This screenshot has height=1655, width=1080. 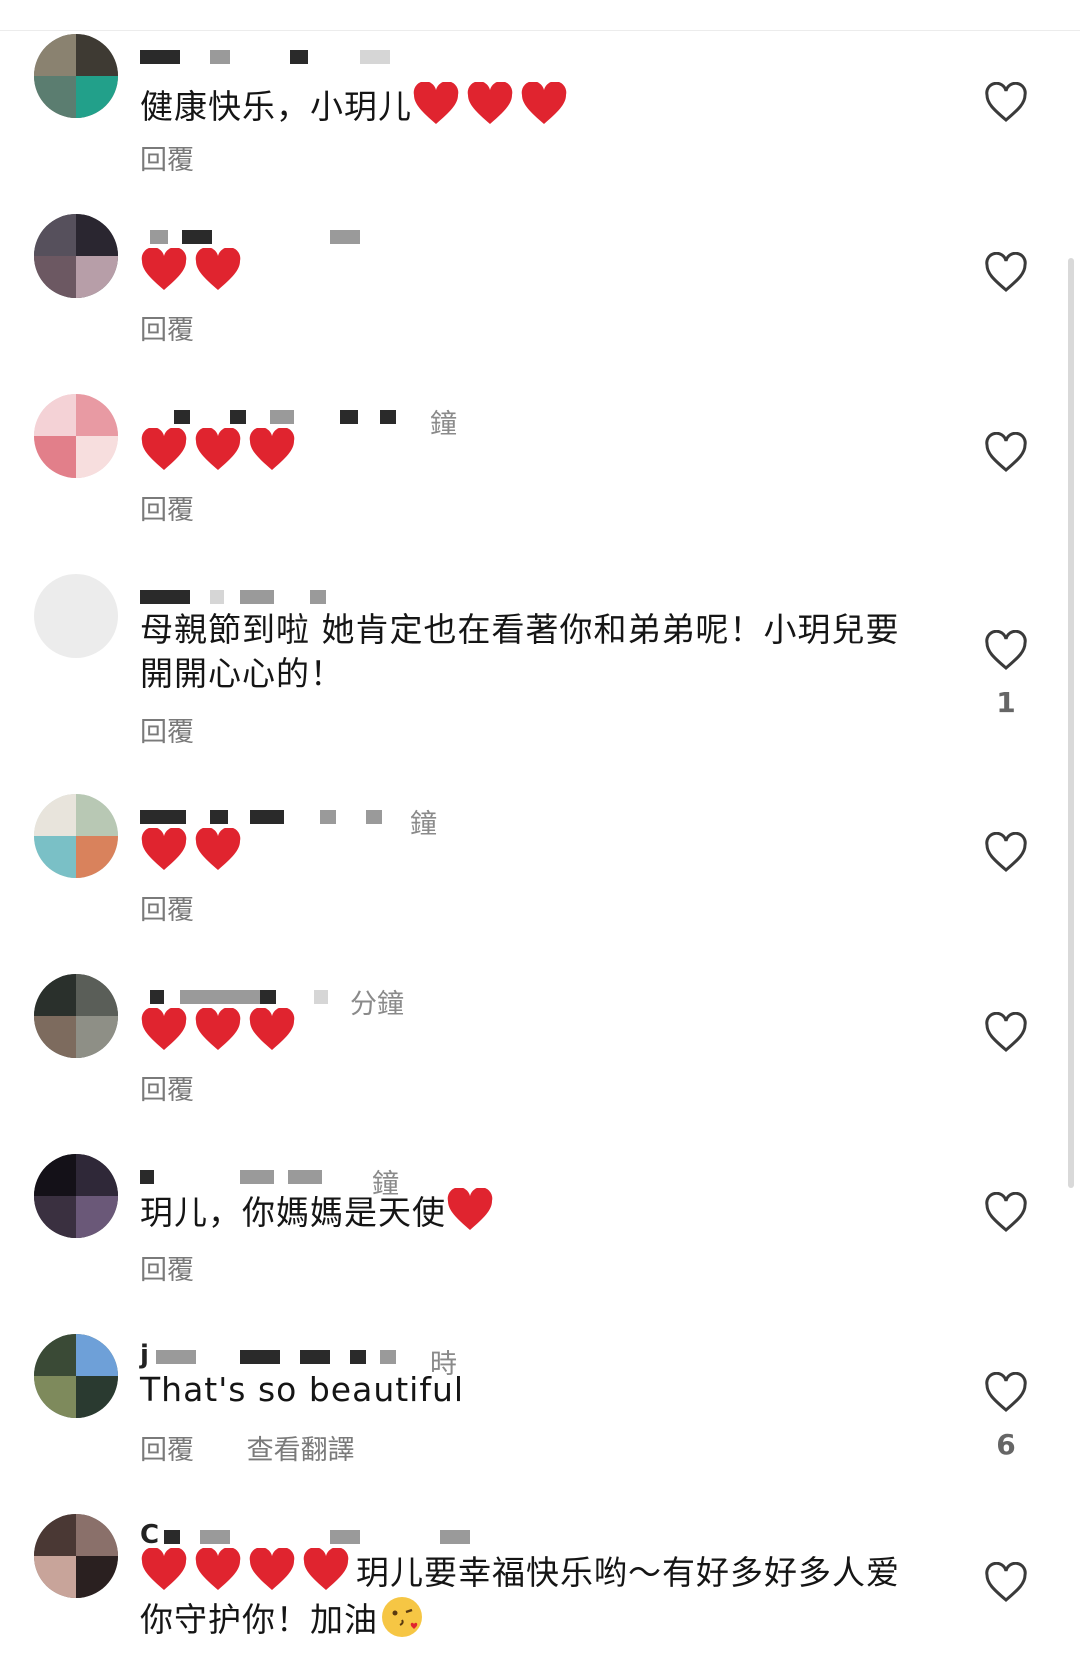 What do you see at coordinates (1006, 674) in the screenshot?
I see `like-button: 1` at bounding box center [1006, 674].